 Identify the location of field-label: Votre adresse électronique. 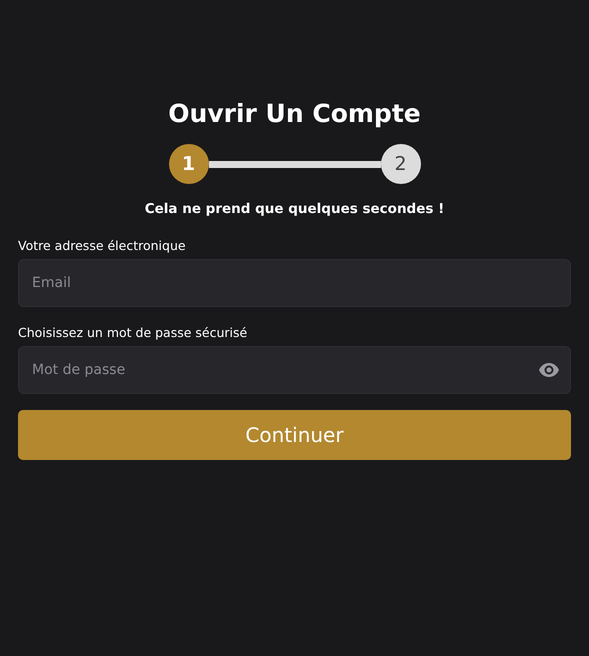
(102, 246).